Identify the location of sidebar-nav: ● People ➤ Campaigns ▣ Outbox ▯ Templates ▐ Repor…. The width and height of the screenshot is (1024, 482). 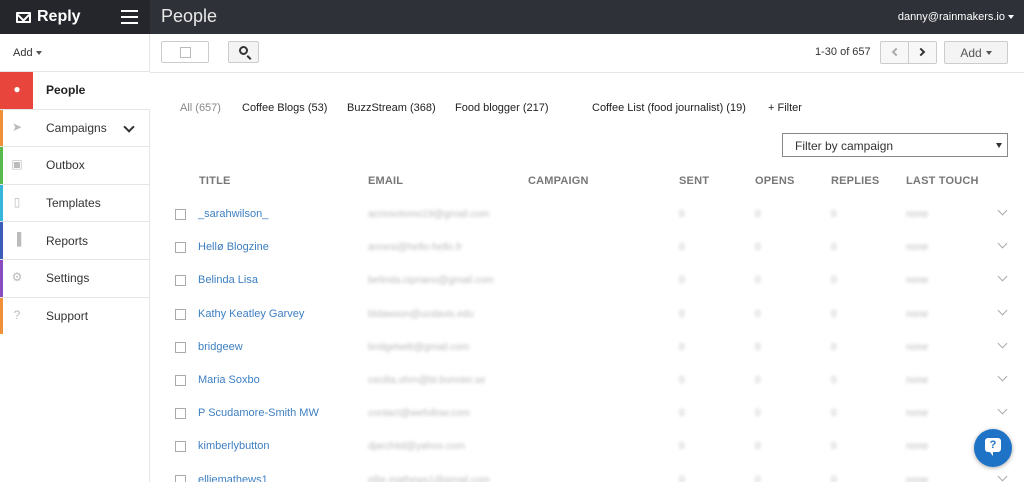
(75, 203).